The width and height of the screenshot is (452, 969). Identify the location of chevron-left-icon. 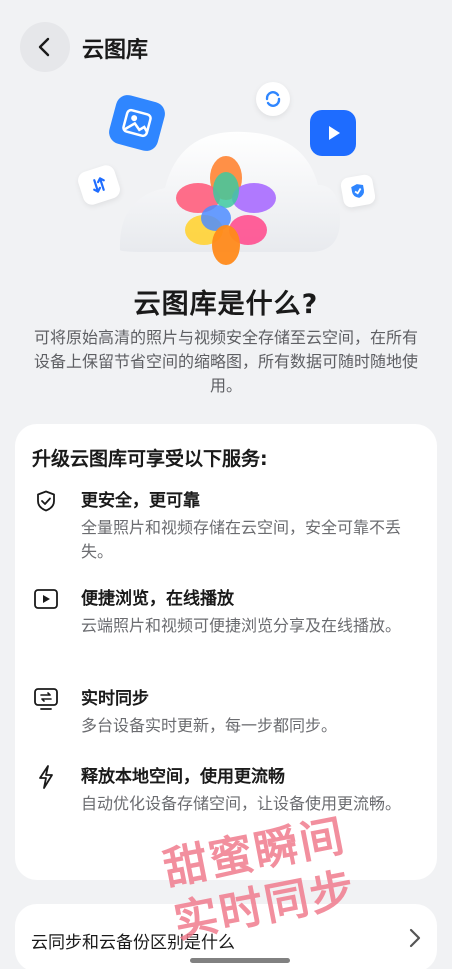
(44, 47).